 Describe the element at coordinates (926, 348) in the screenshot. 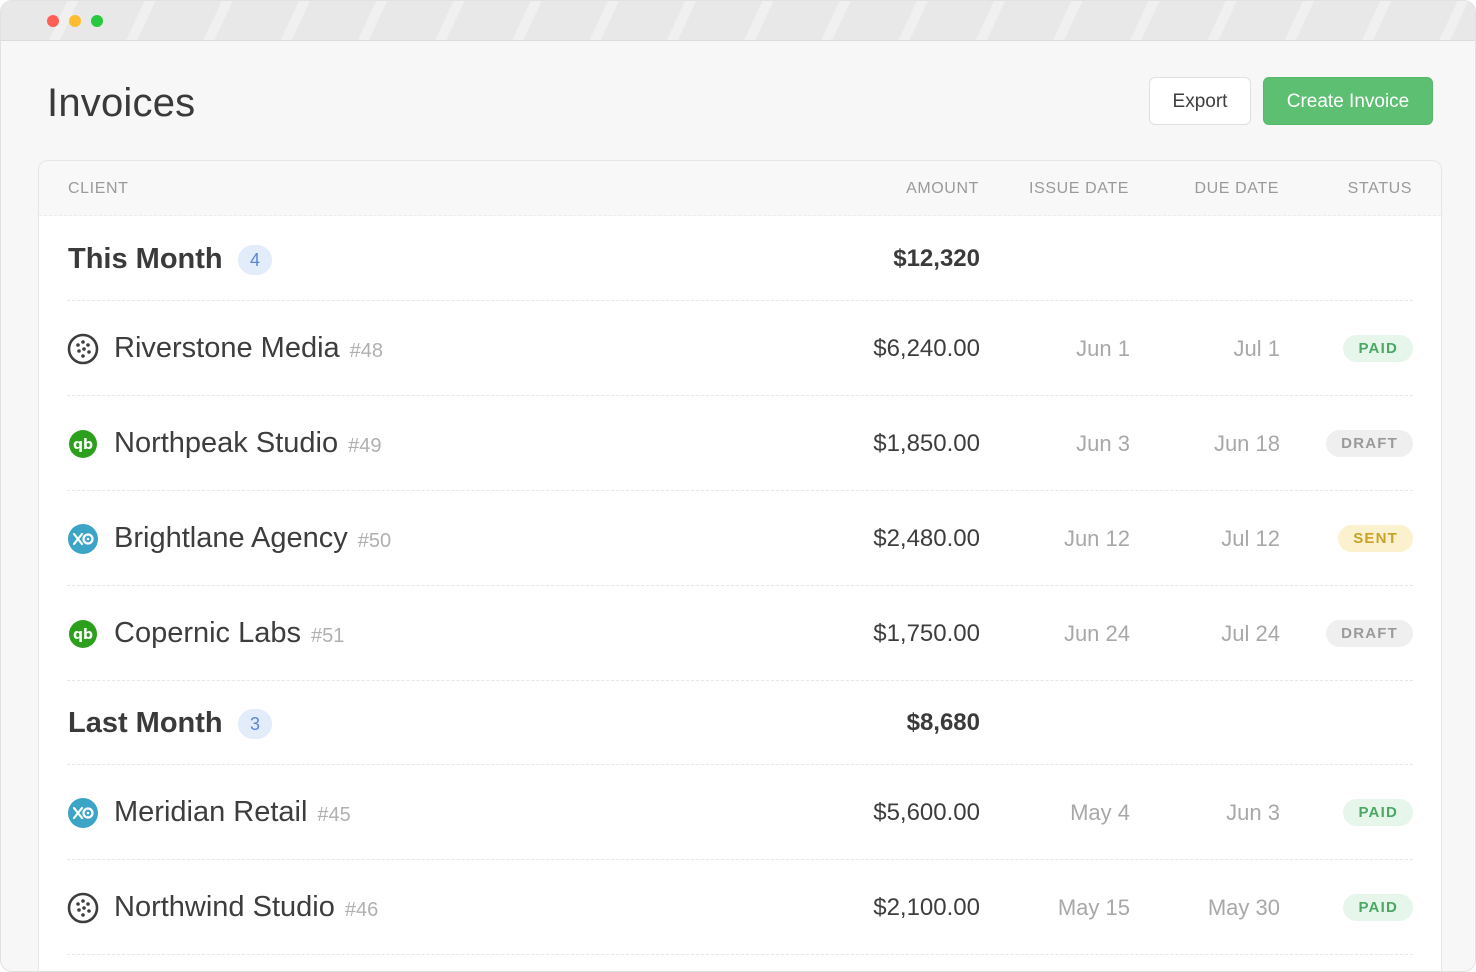

I see `invoice-amount: $6,240.00` at that location.